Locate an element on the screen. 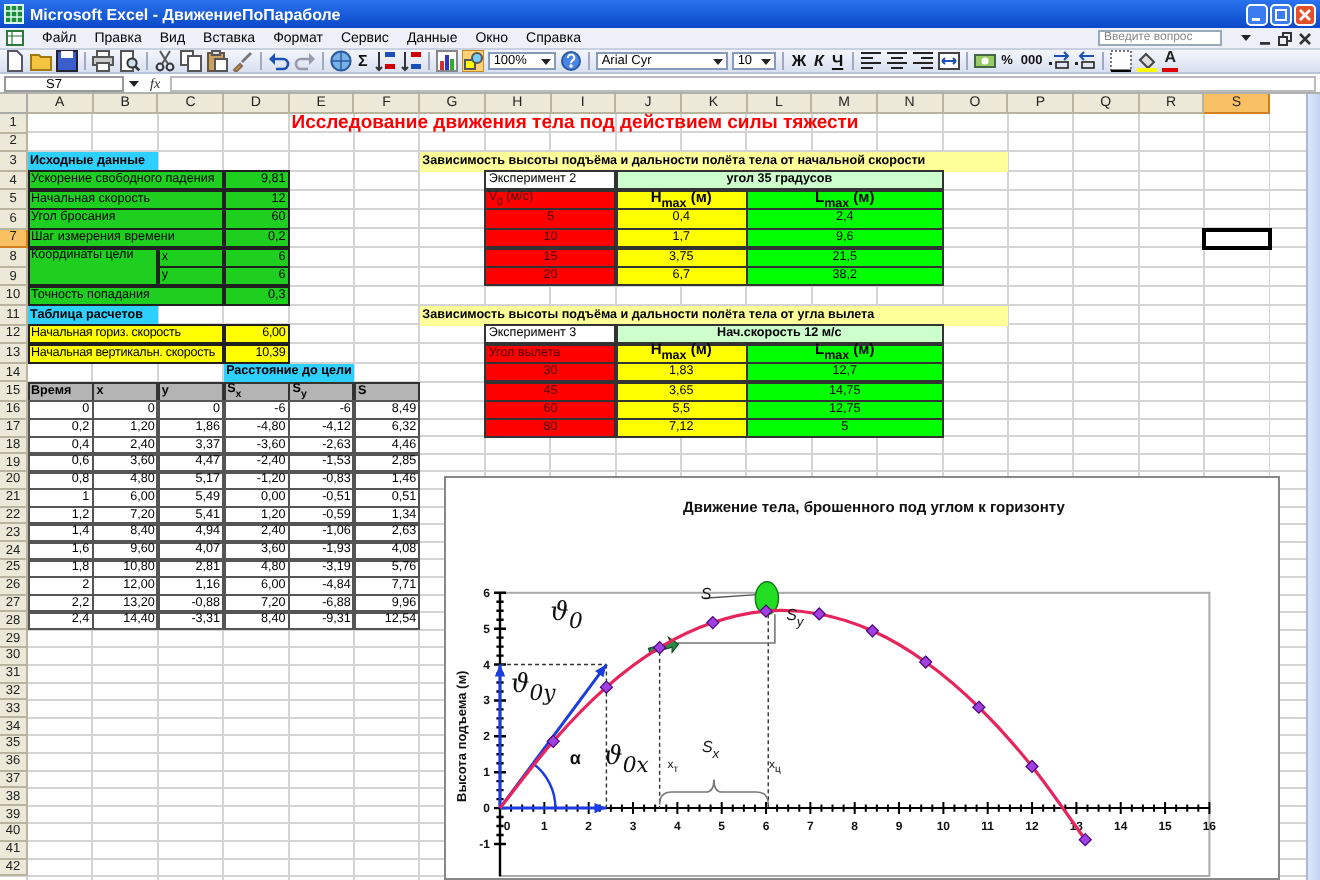 This screenshot has height=880, width=1320. angle-arc is located at coordinates (544, 785).